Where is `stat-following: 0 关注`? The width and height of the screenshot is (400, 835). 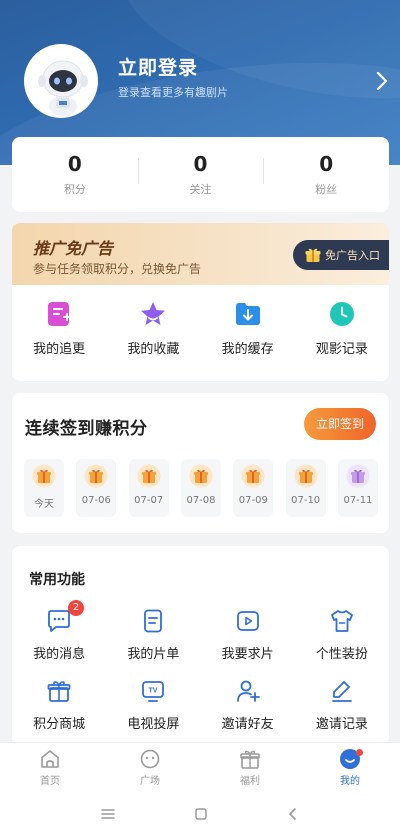 stat-following: 0 关注 is located at coordinates (200, 174).